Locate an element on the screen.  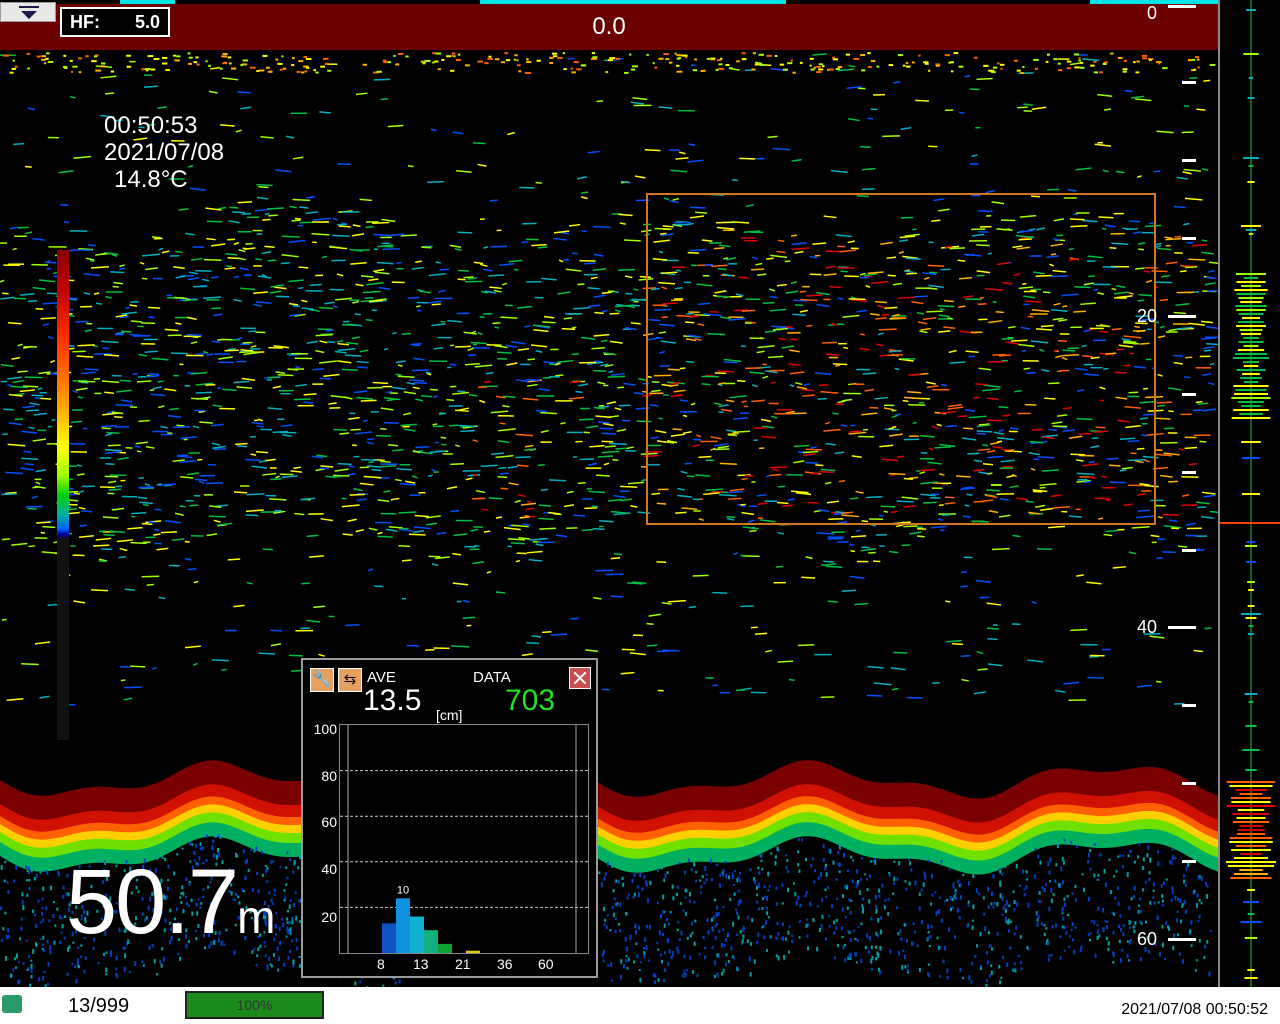
depth-tick is located at coordinates (1189, 783).